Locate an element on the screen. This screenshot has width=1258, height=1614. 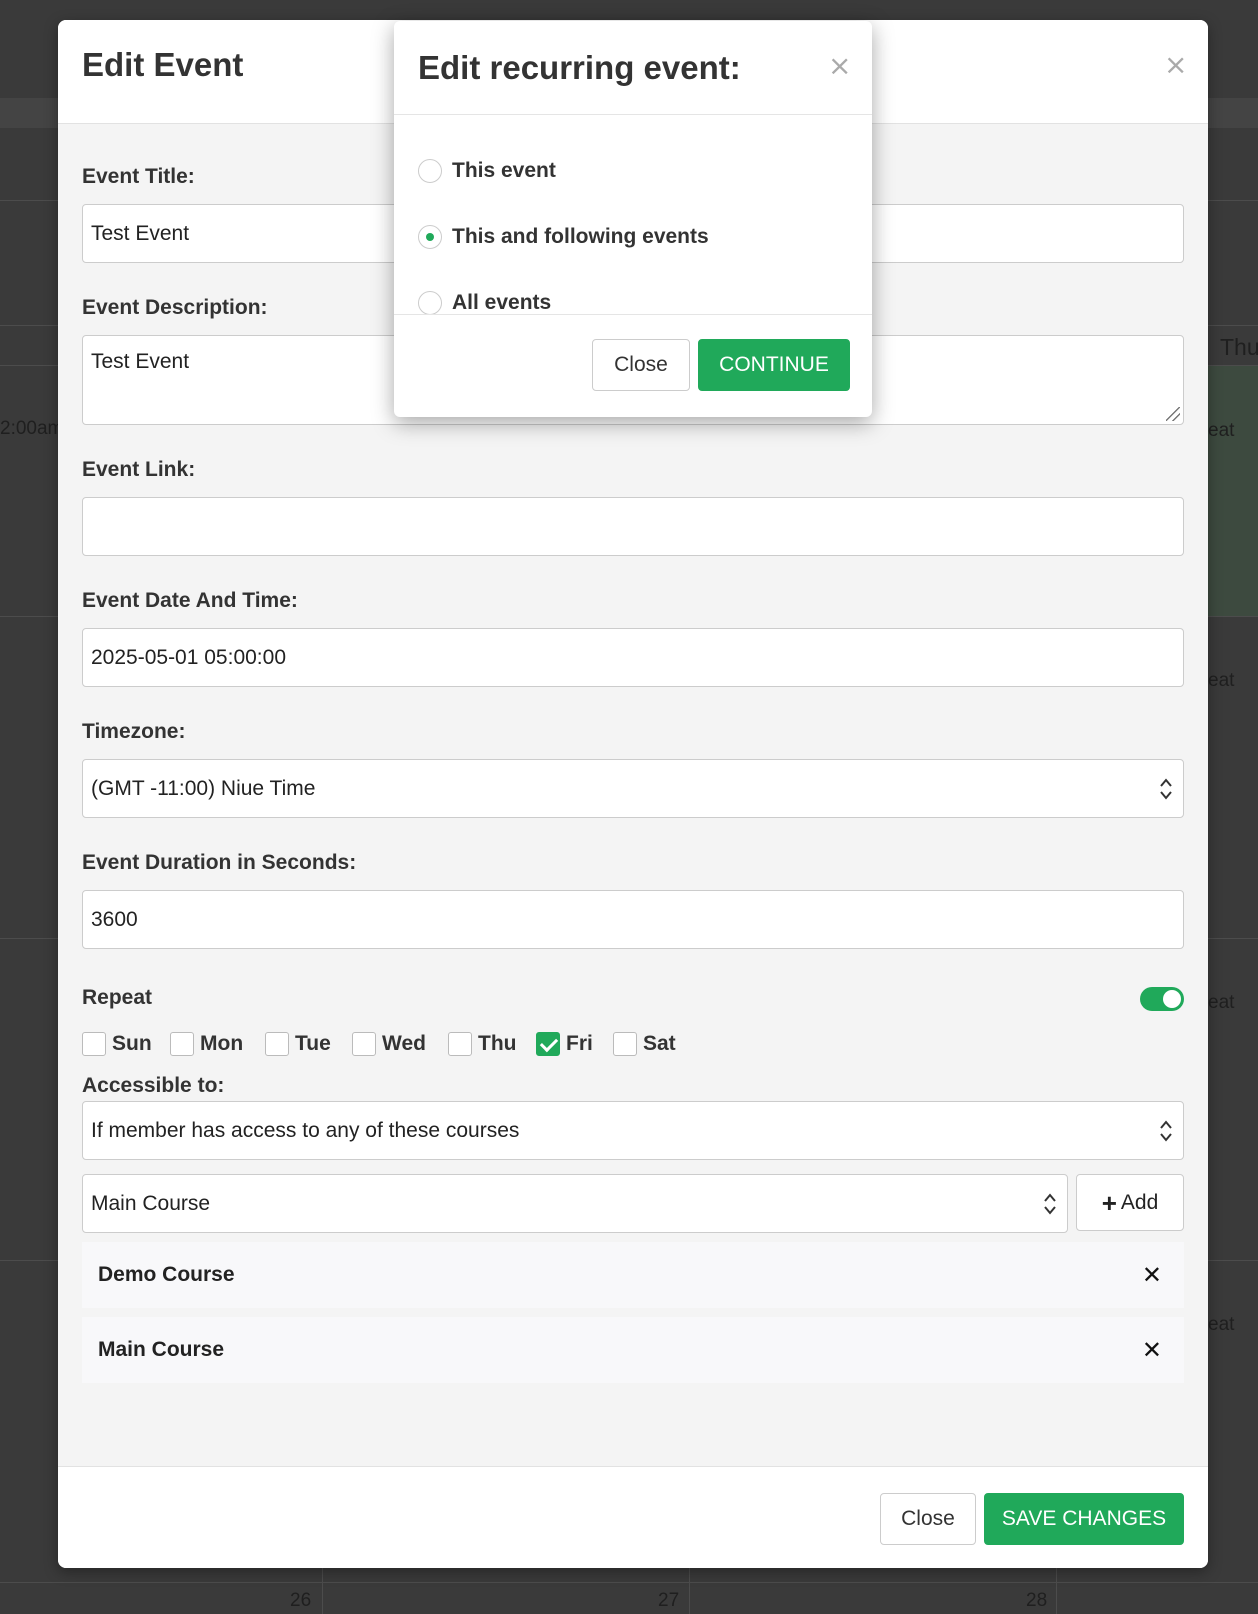
day-checkbox-sat: Sat is located at coordinates (644, 1044).